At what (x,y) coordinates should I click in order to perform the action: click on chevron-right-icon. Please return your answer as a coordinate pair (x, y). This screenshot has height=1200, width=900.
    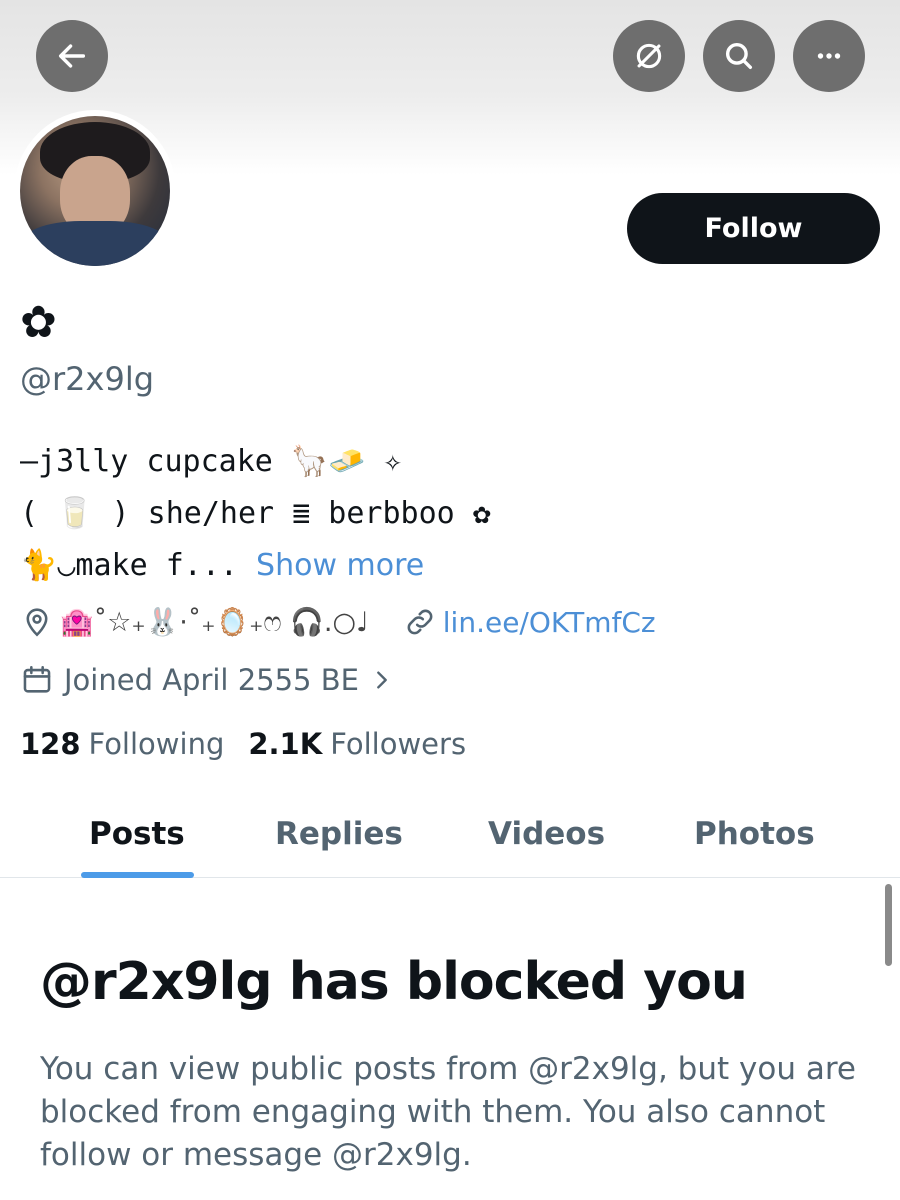
    Looking at the image, I should click on (382, 680).